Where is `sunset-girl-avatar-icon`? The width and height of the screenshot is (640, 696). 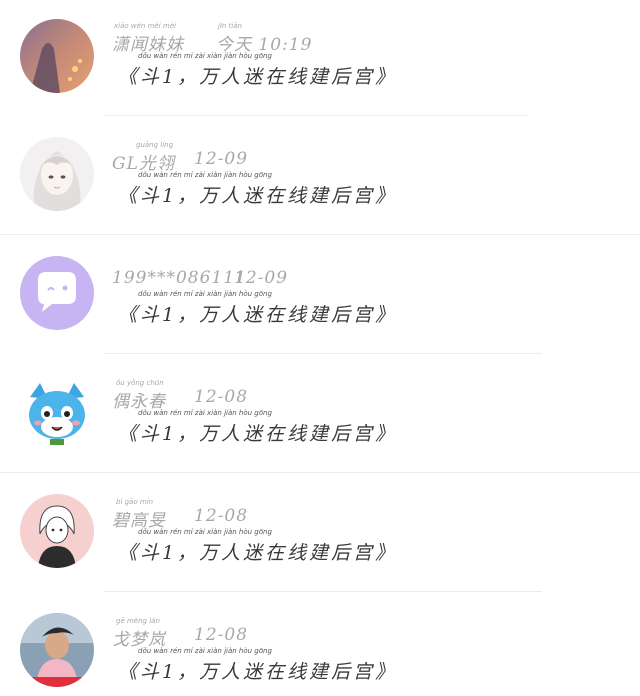
sunset-girl-avatar-icon is located at coordinates (57, 56).